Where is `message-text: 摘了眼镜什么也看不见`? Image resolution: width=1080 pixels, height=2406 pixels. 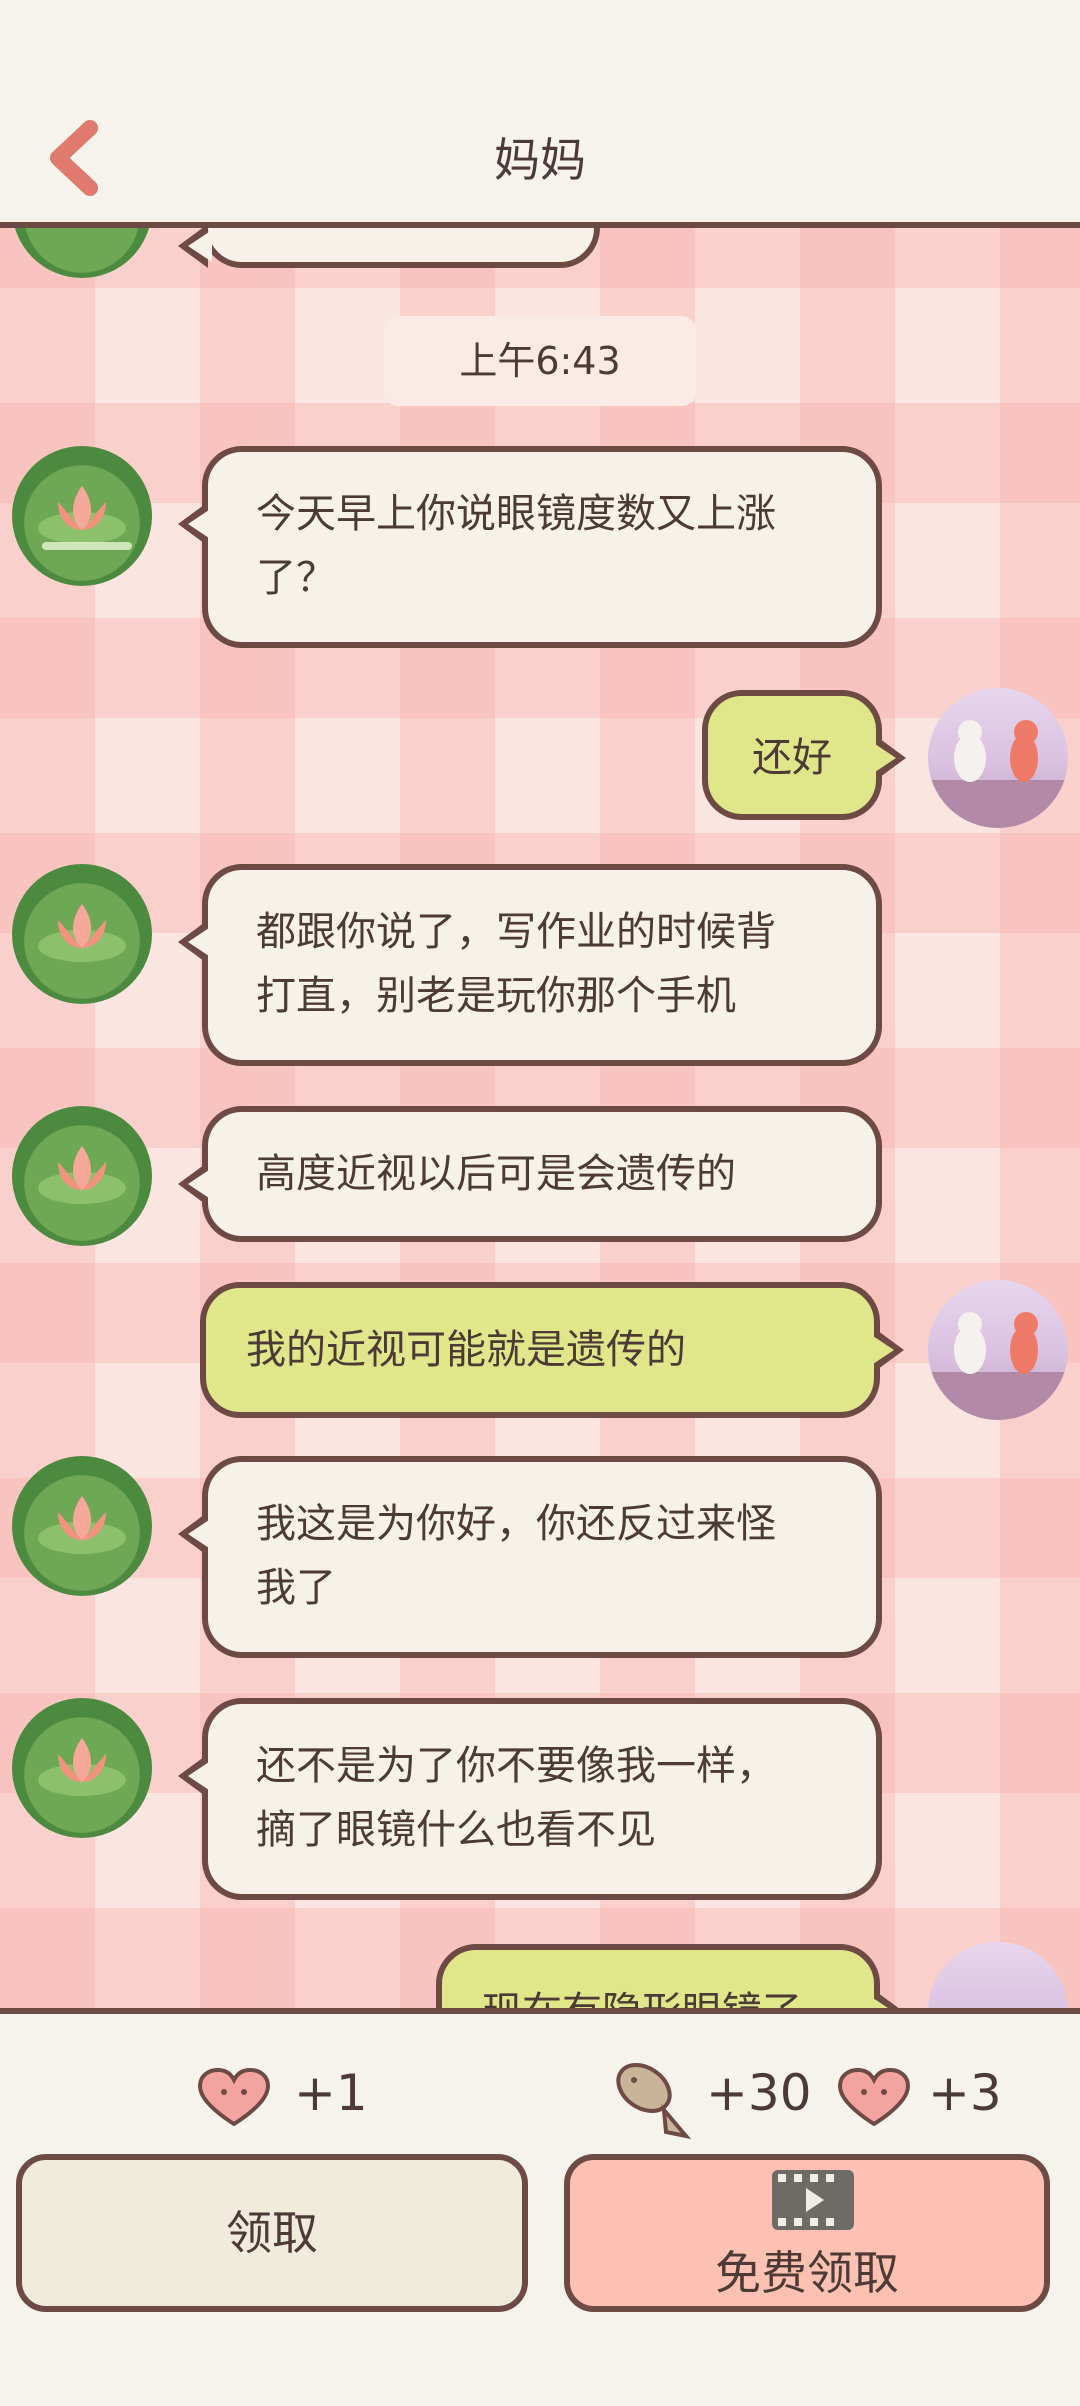 message-text: 摘了眼镜什么也看不见 is located at coordinates (456, 1830).